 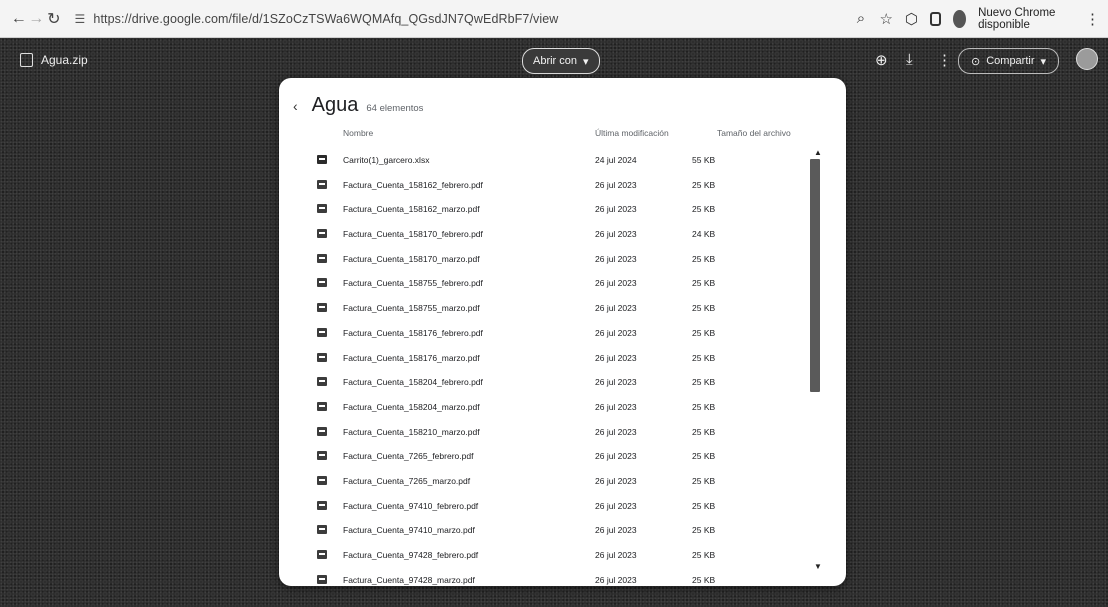 What do you see at coordinates (1025, 19) in the screenshot?
I see `update-chrome-button: Nuevo Chrome disponible` at bounding box center [1025, 19].